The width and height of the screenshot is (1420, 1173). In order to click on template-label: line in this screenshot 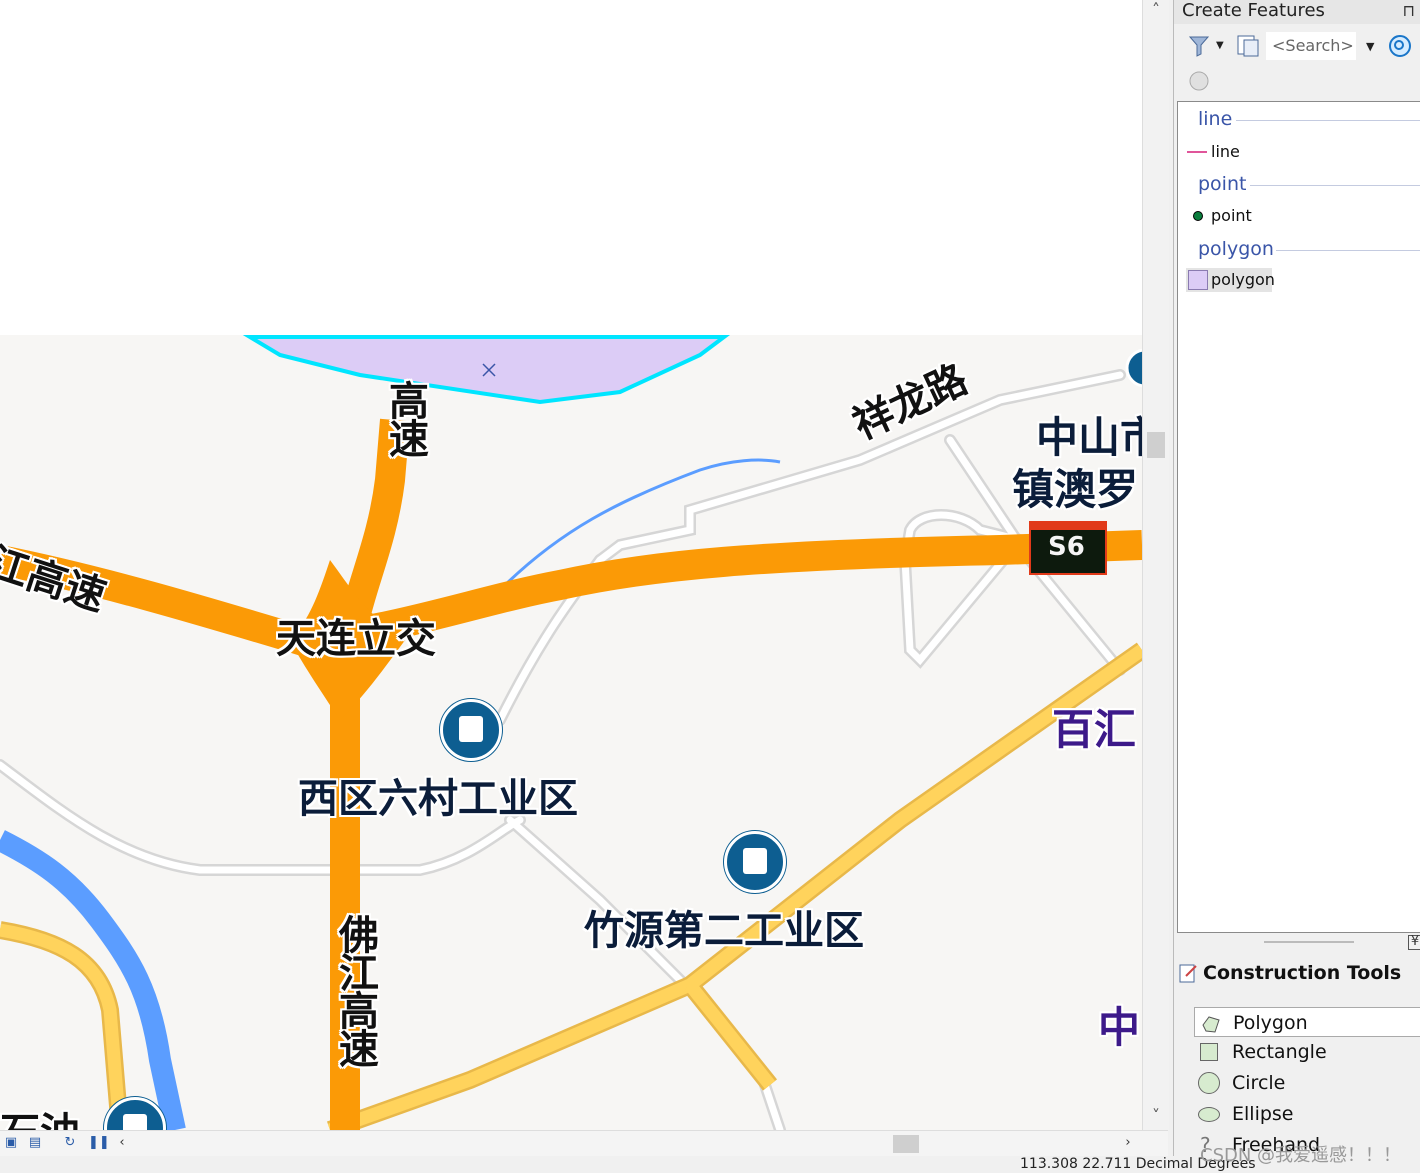, I will do `click(1225, 151)`.